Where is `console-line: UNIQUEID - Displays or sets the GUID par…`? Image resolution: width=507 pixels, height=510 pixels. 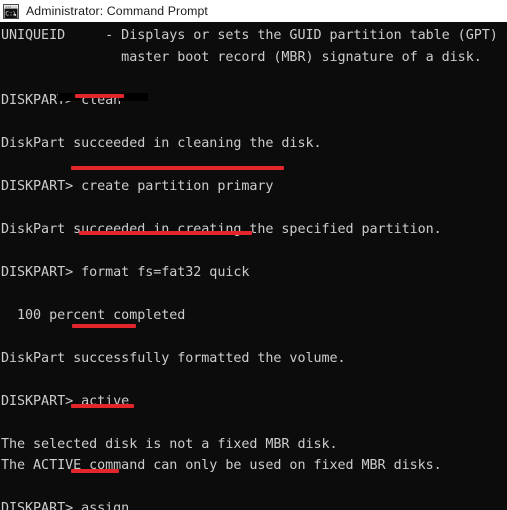 console-line: UNIQUEID - Displays or sets the GUID par… is located at coordinates (254, 35).